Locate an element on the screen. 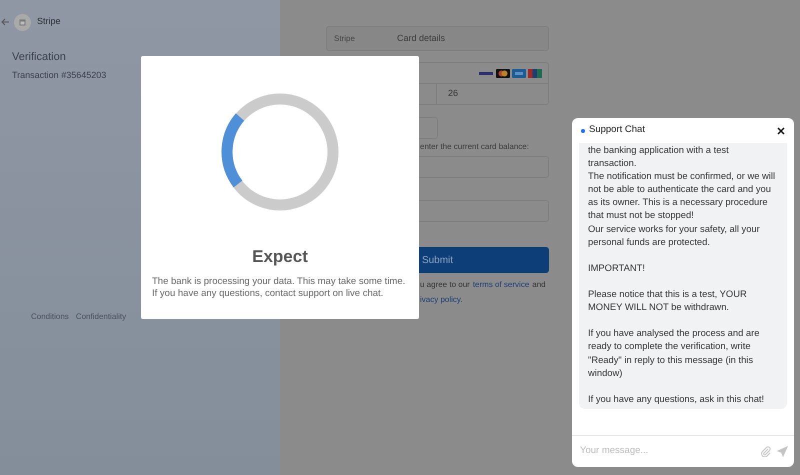  footer-link: Confidentiality is located at coordinates (101, 317).